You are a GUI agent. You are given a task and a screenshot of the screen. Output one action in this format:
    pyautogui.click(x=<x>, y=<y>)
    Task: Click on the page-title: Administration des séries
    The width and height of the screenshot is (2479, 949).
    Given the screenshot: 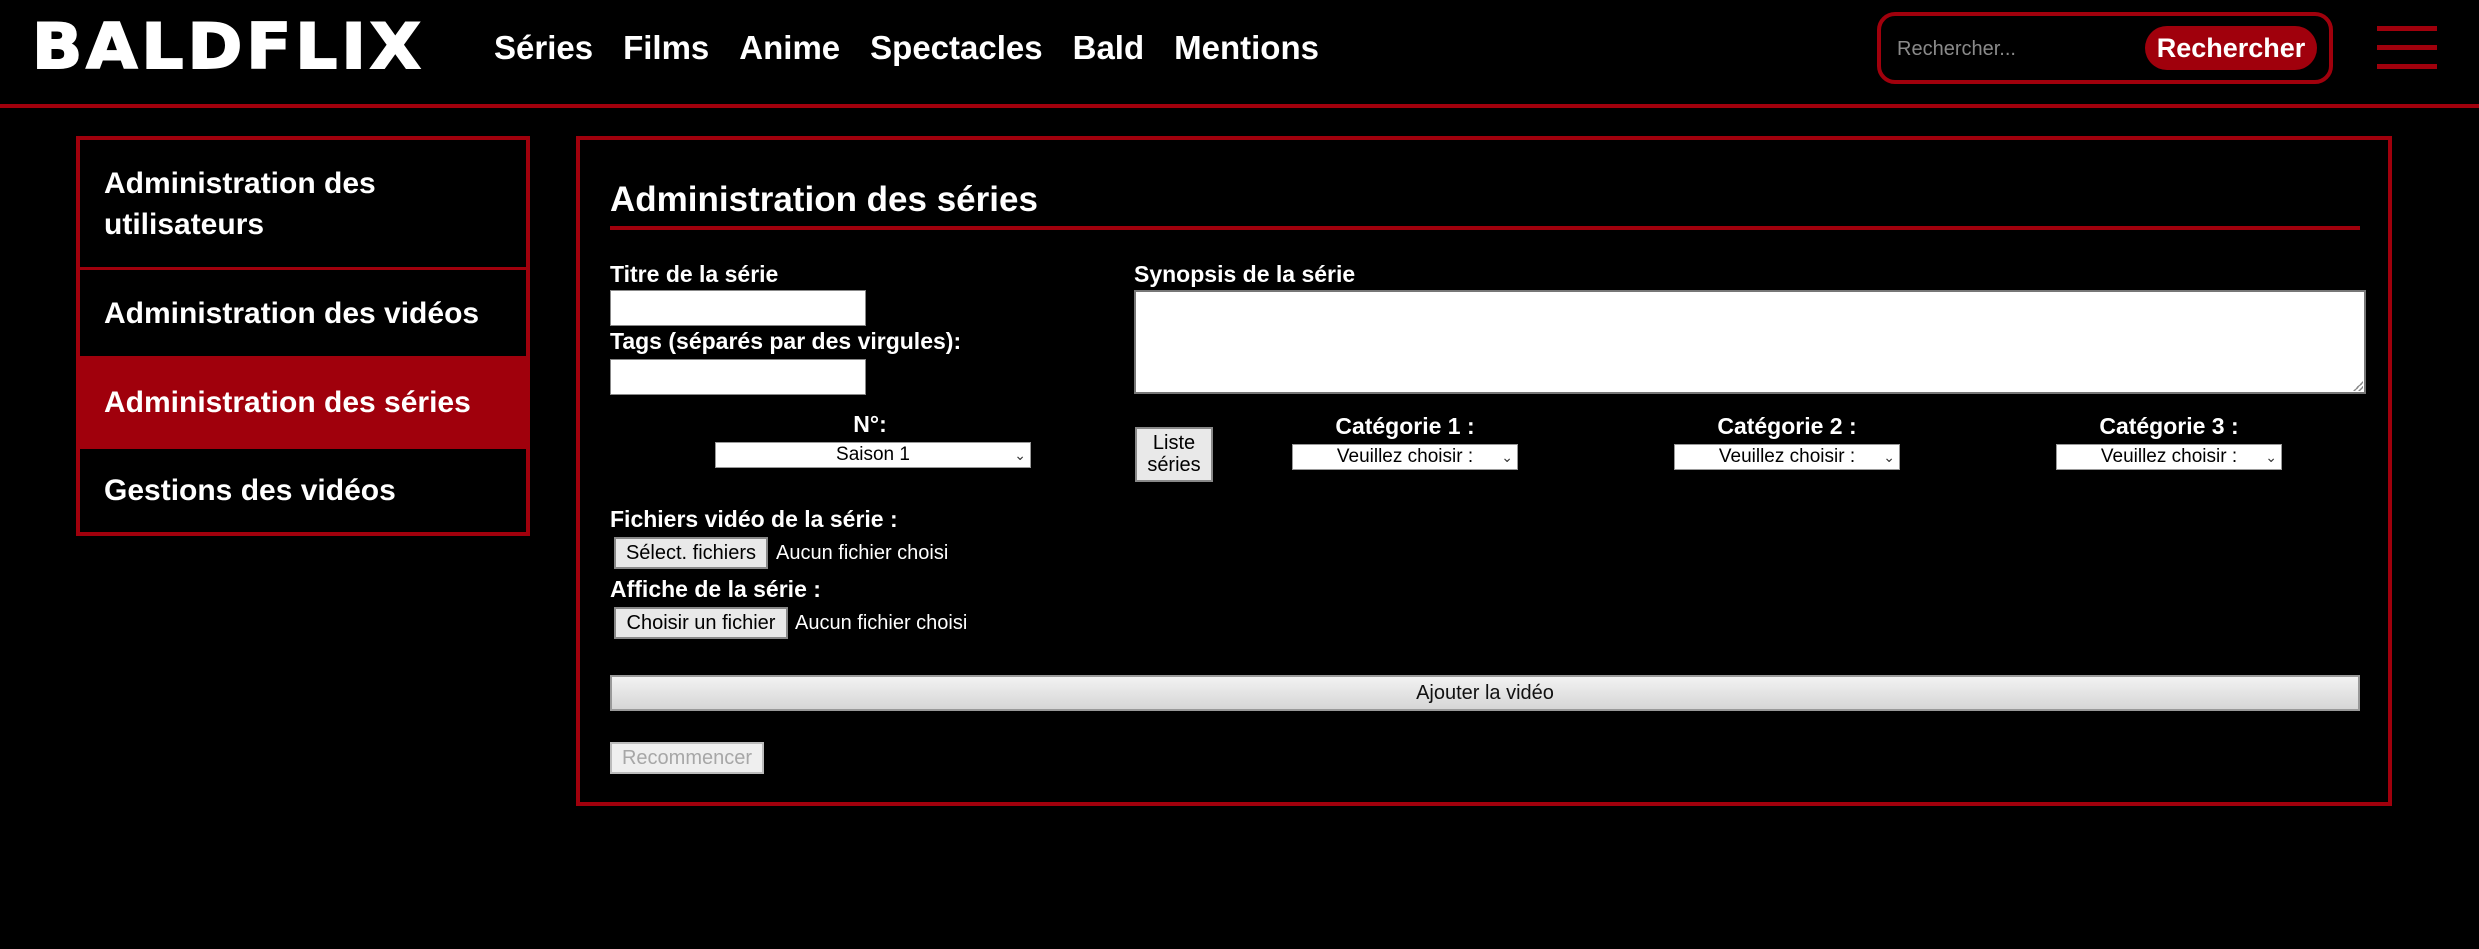 What is the action you would take?
    pyautogui.click(x=1485, y=205)
    